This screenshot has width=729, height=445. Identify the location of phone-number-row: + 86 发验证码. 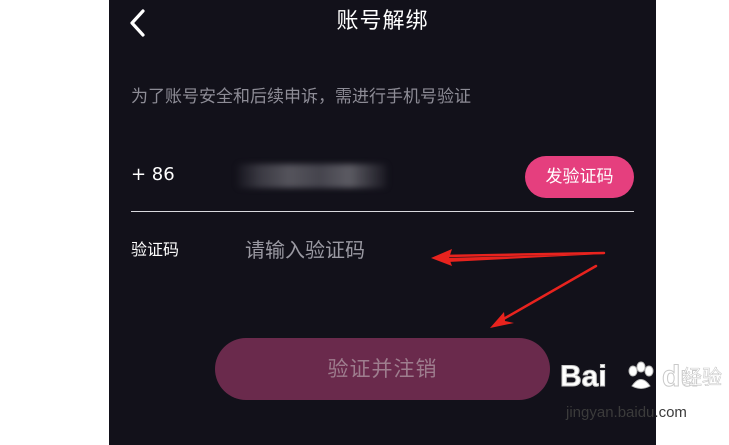
(382, 182).